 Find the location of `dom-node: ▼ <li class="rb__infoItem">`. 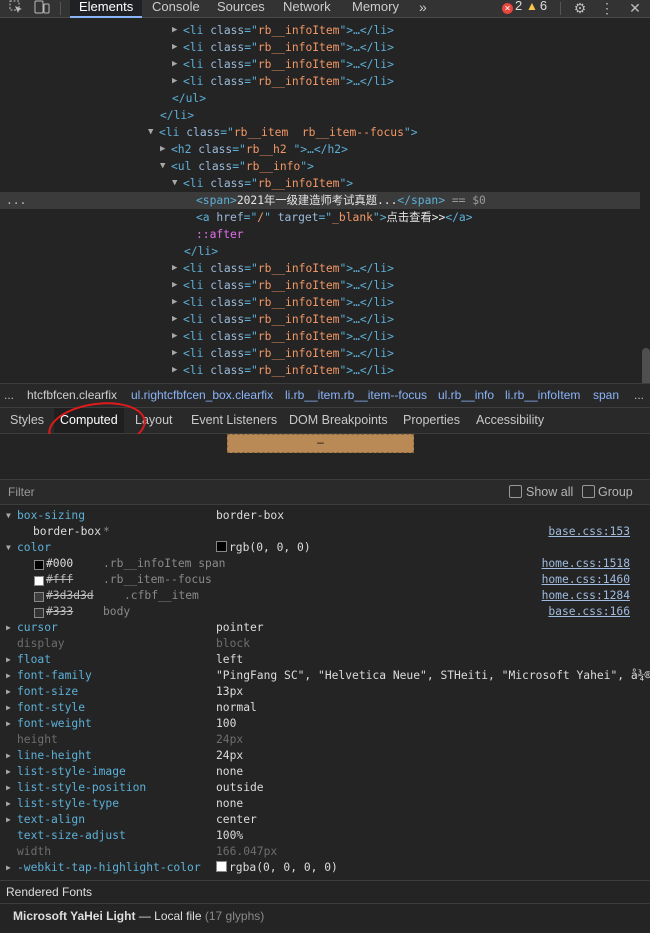

dom-node: ▼ <li class="rb__infoItem"> is located at coordinates (320, 183).